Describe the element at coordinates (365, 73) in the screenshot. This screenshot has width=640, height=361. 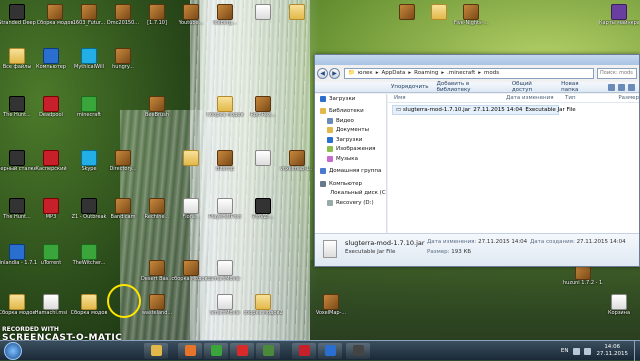
I see `breadcrumb-1: юлек` at that location.